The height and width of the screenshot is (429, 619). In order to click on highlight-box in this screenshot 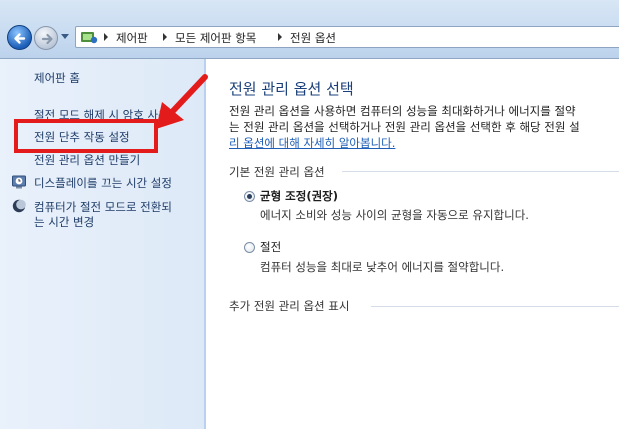, I will do `click(86, 136)`.